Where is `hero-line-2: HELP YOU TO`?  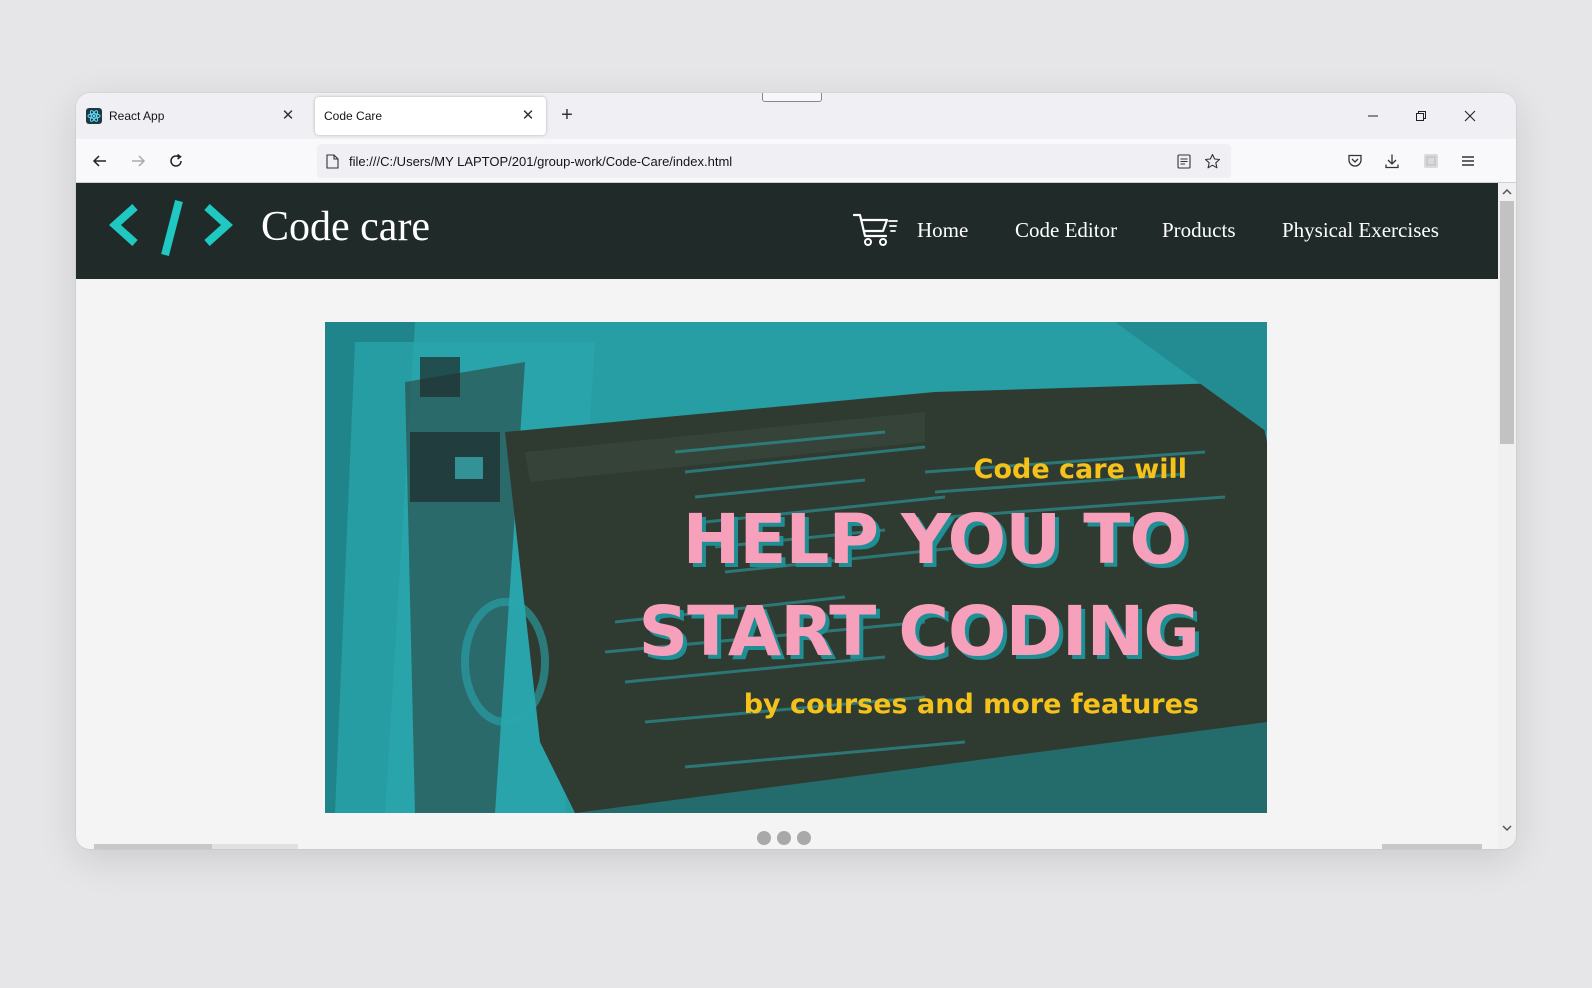 hero-line-2: HELP YOU TO is located at coordinates (935, 540).